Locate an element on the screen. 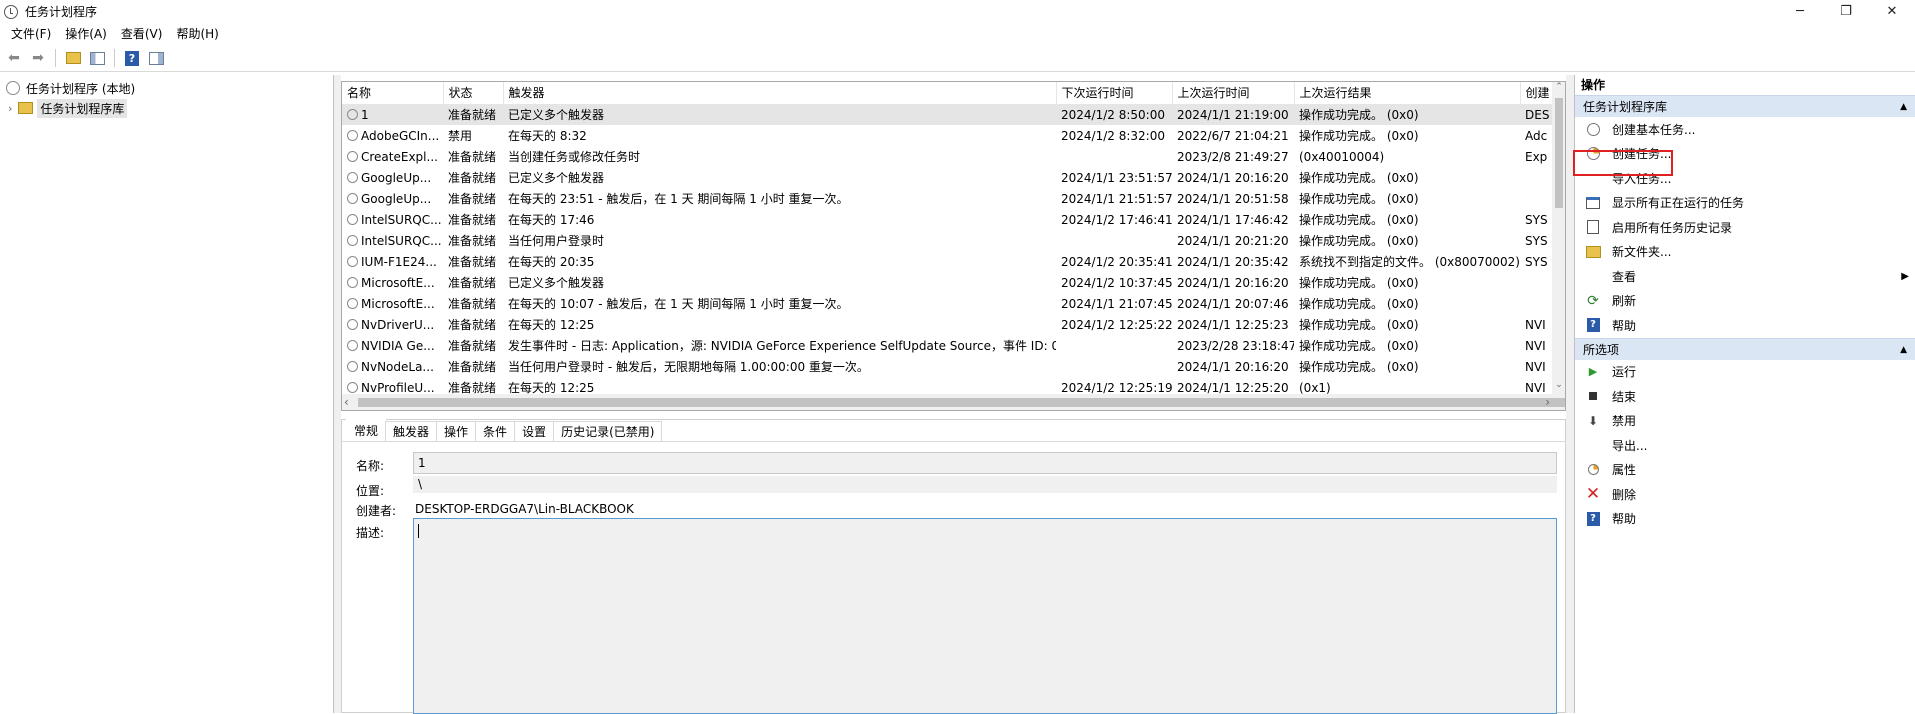 The width and height of the screenshot is (1915, 714). action-end: 结束 is located at coordinates (1745, 396).